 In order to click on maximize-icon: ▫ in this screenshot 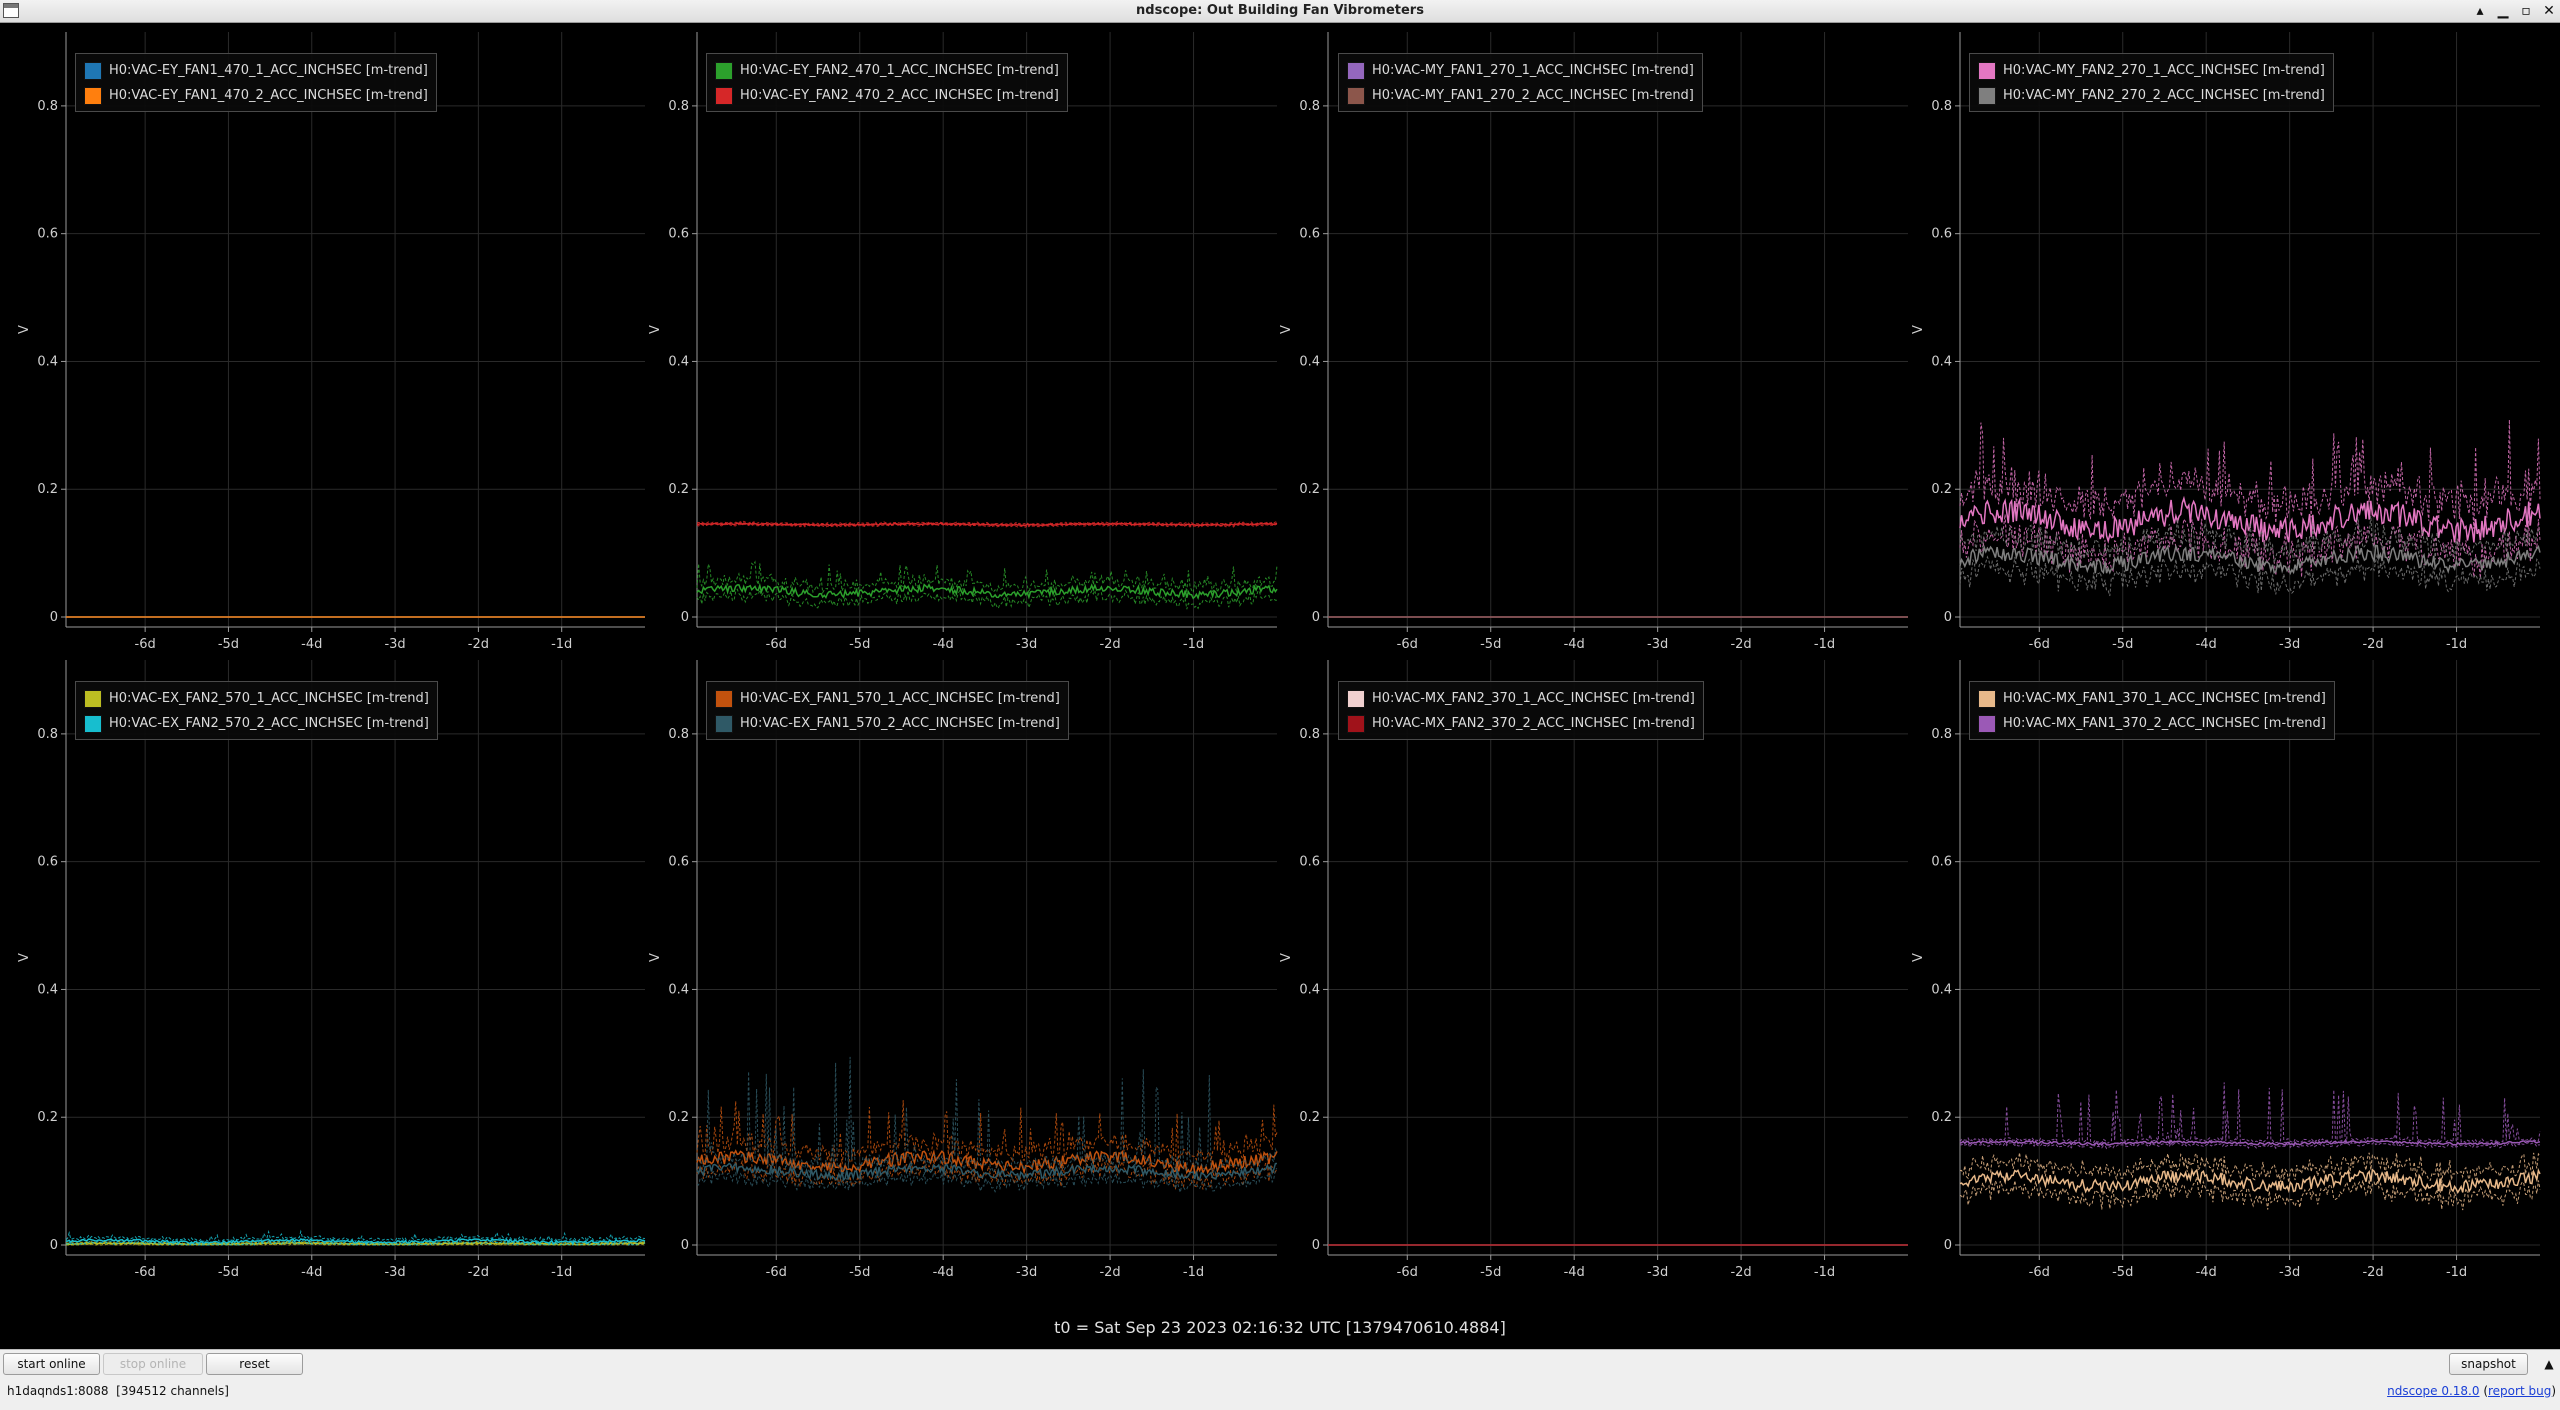, I will do `click(2526, 11)`.